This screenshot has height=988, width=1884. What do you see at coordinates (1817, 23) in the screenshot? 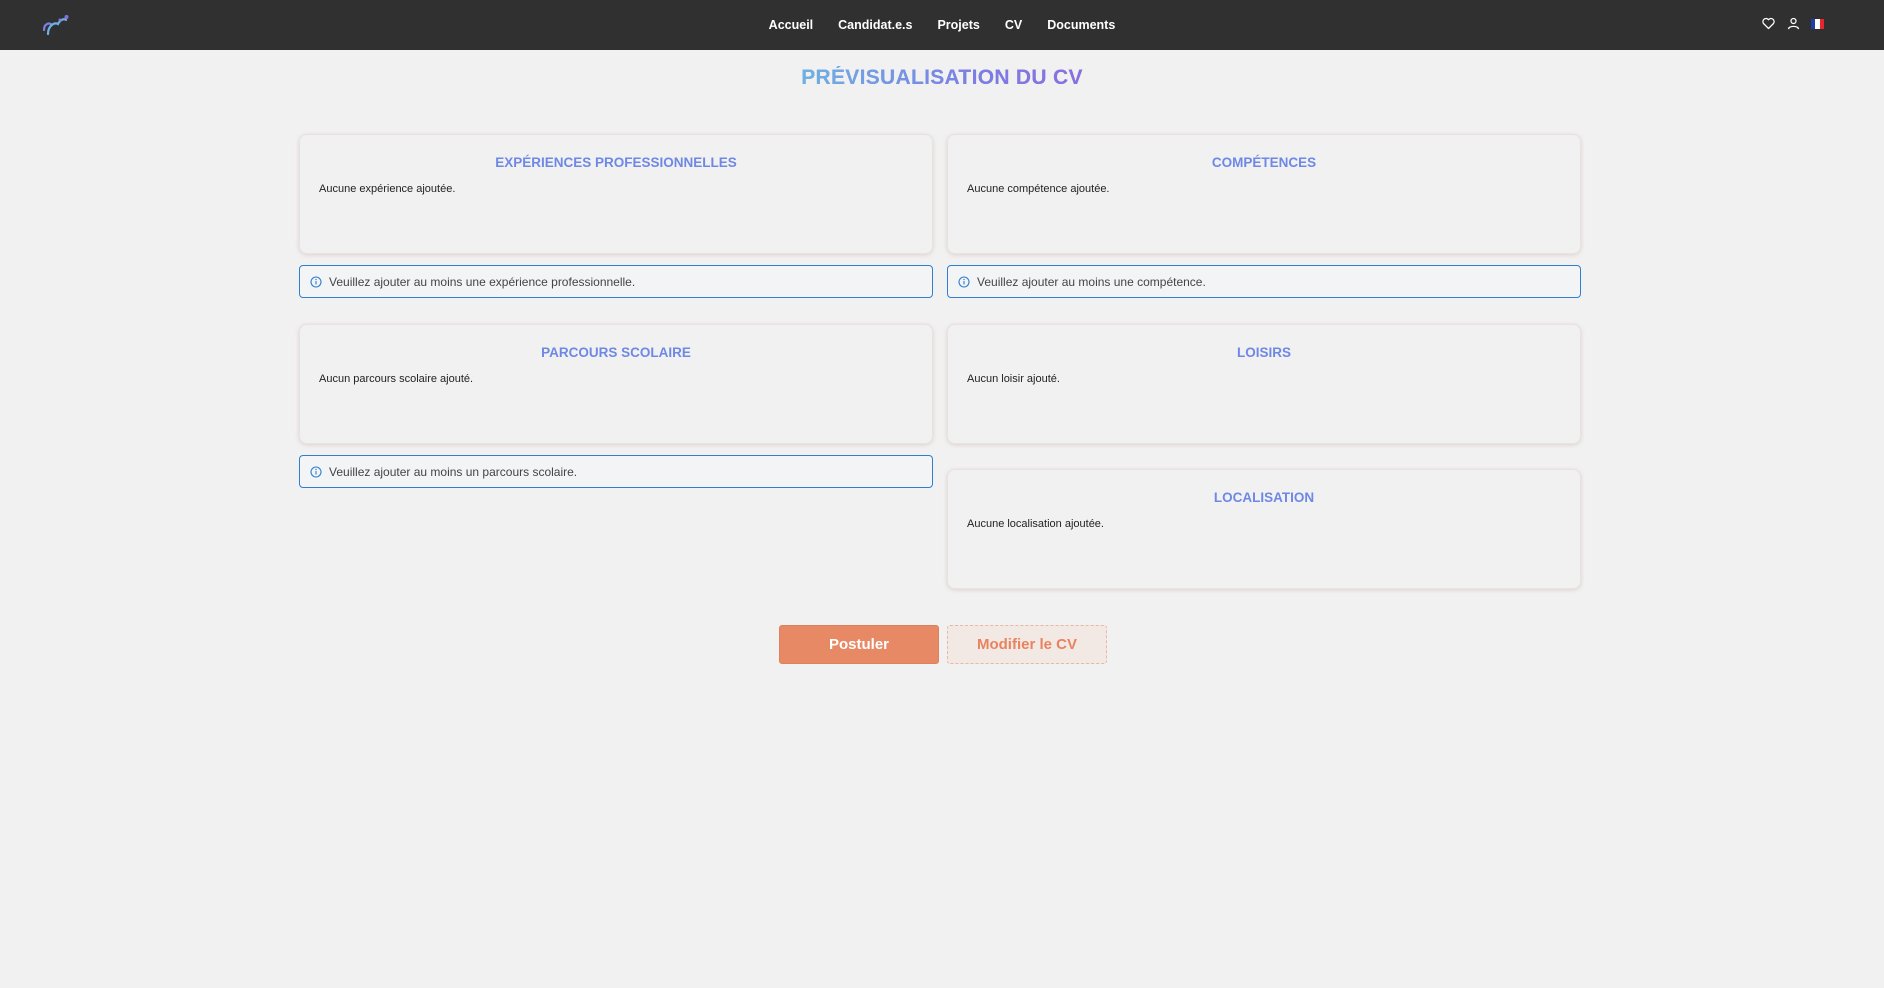
I see `french-flag-icon` at bounding box center [1817, 23].